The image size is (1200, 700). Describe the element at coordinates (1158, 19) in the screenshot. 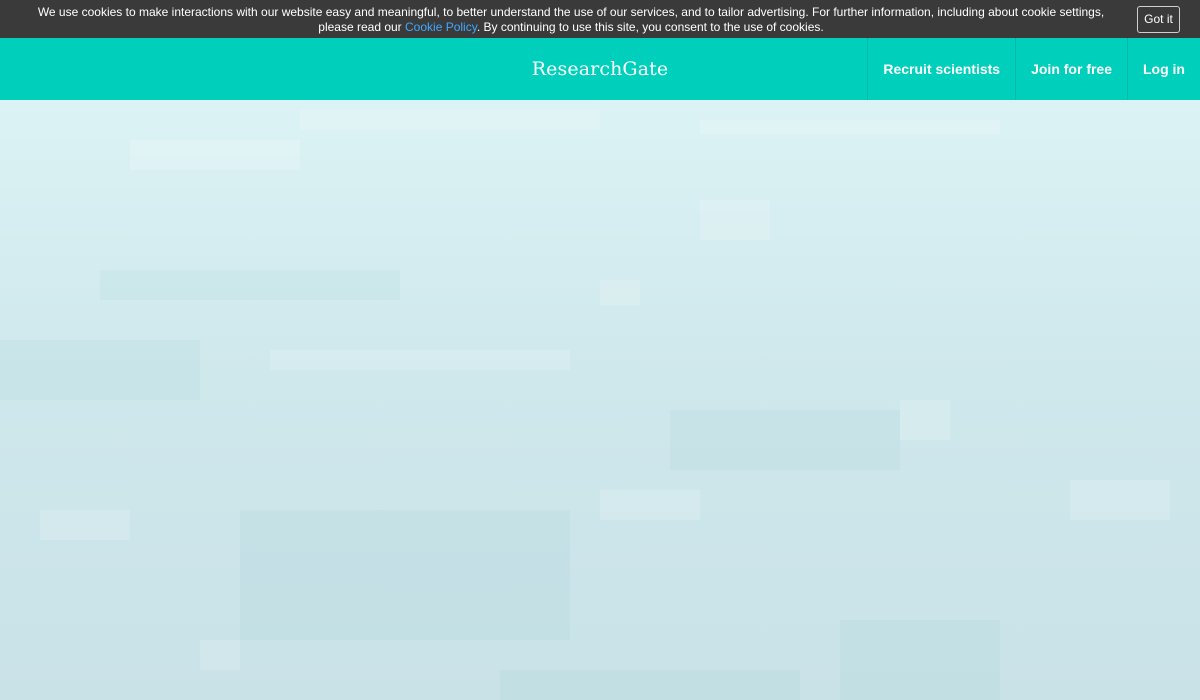

I see `cookie-accept-button: Got it` at that location.